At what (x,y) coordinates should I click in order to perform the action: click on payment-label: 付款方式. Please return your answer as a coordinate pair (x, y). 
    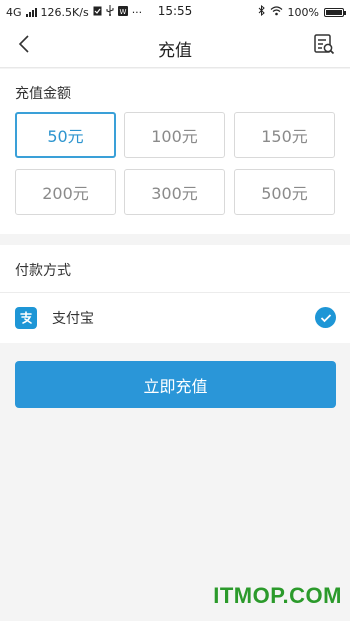
    Looking at the image, I should click on (43, 271).